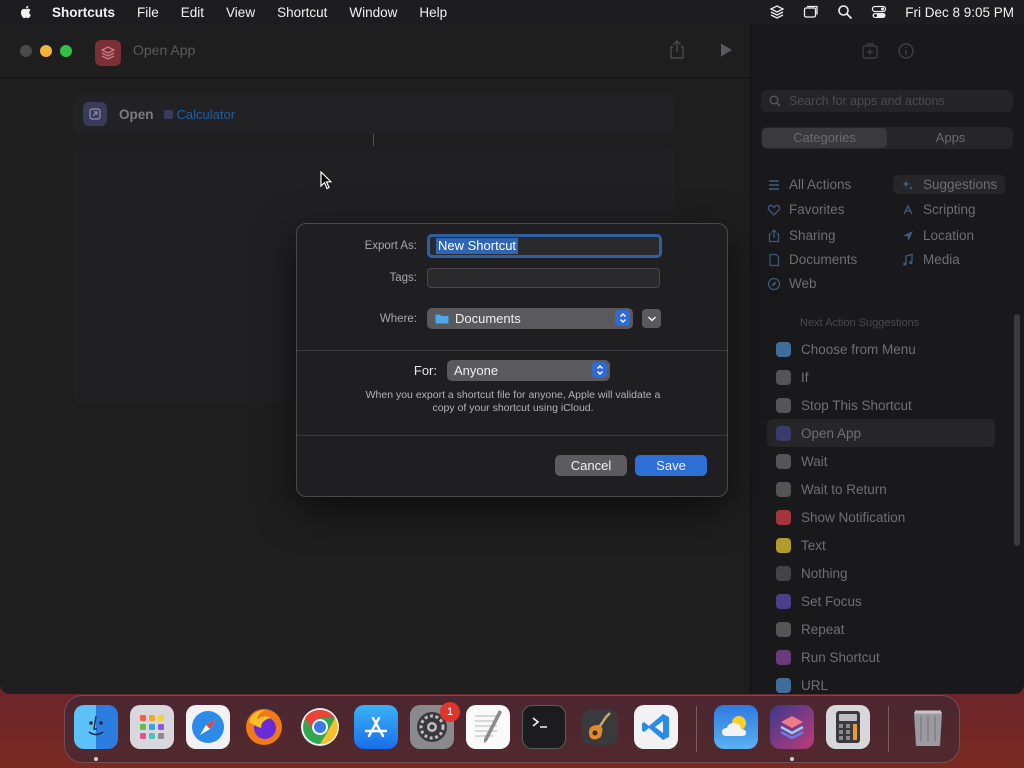 The image size is (1024, 768). Describe the element at coordinates (656, 727) in the screenshot. I see `vscode-icon` at that location.